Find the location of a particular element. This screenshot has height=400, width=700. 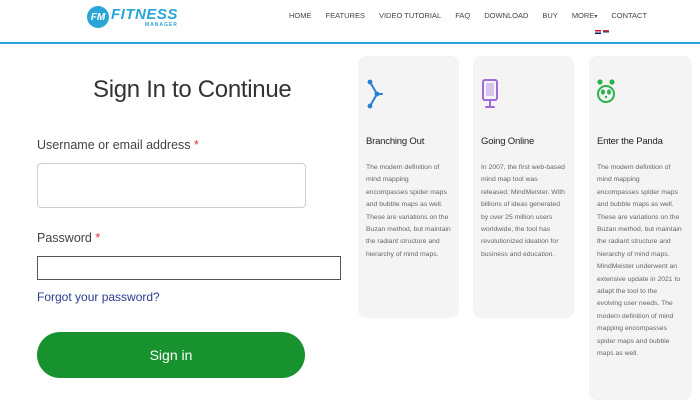

card-title: Enter the Panda is located at coordinates (630, 141).